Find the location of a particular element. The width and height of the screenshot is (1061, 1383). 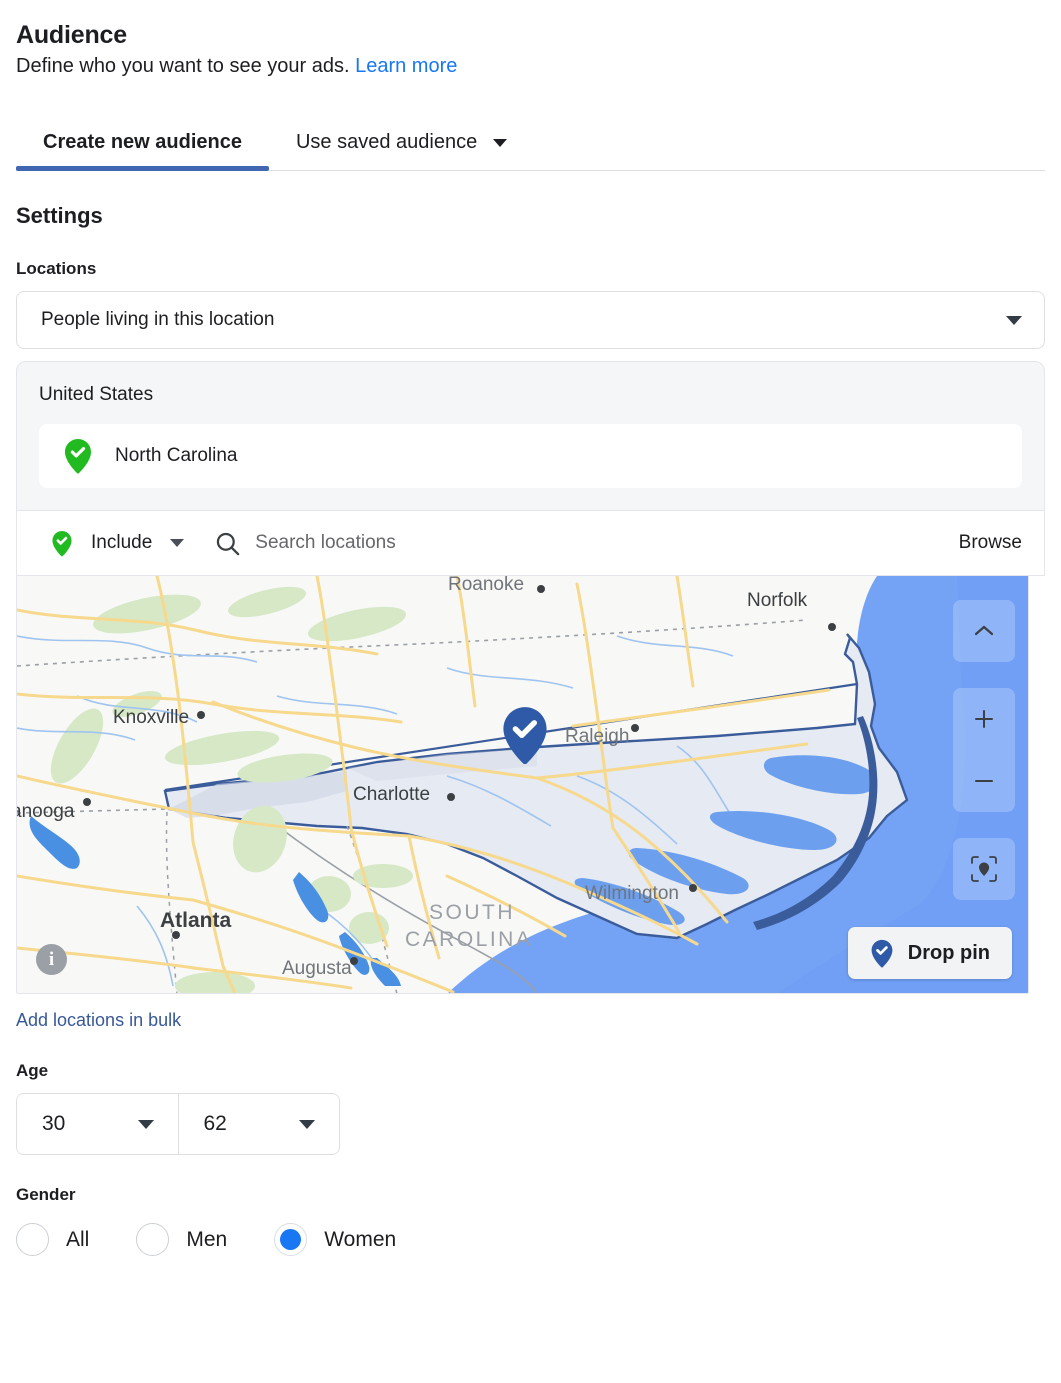

gender-option-all: All is located at coordinates (76, 1239).